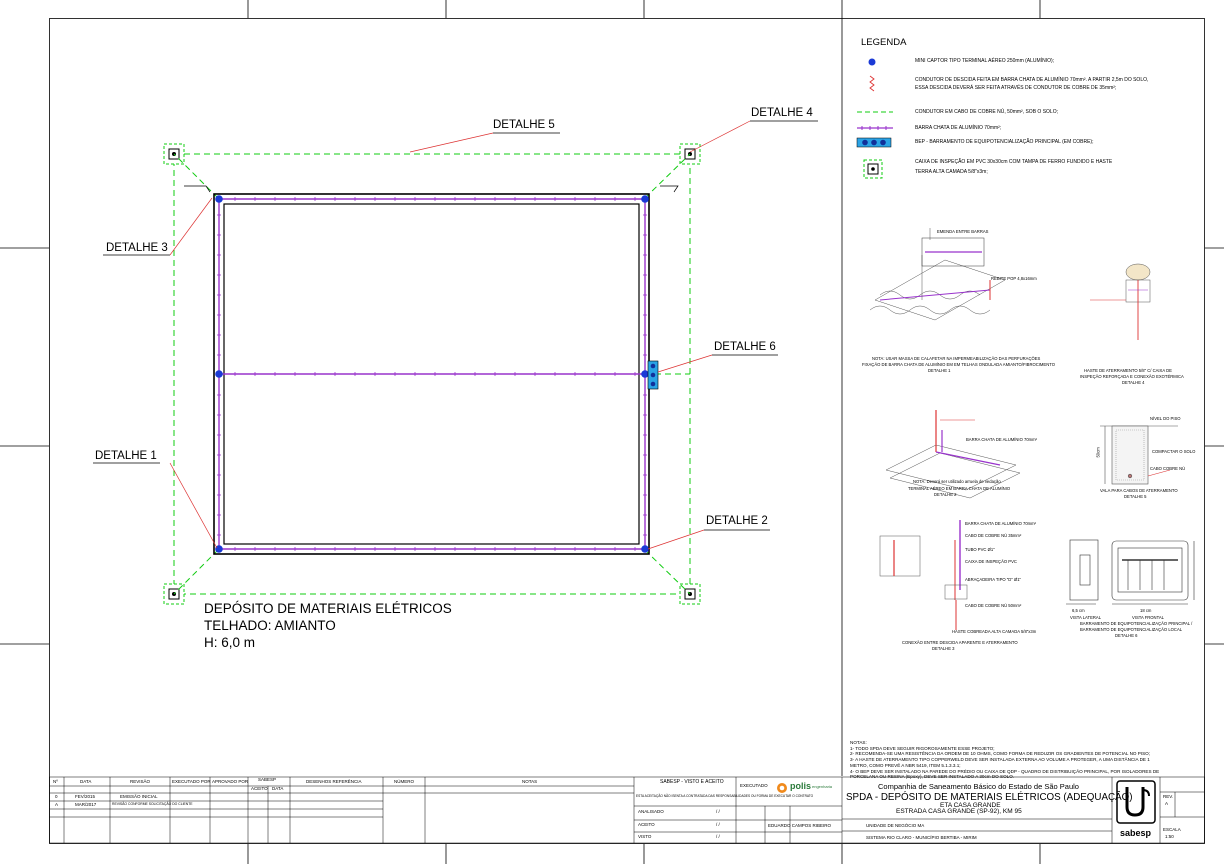 The width and height of the screenshot is (1224, 864). I want to click on detail-5-ground: NÍVEL DO PISO, so click(1165, 418).